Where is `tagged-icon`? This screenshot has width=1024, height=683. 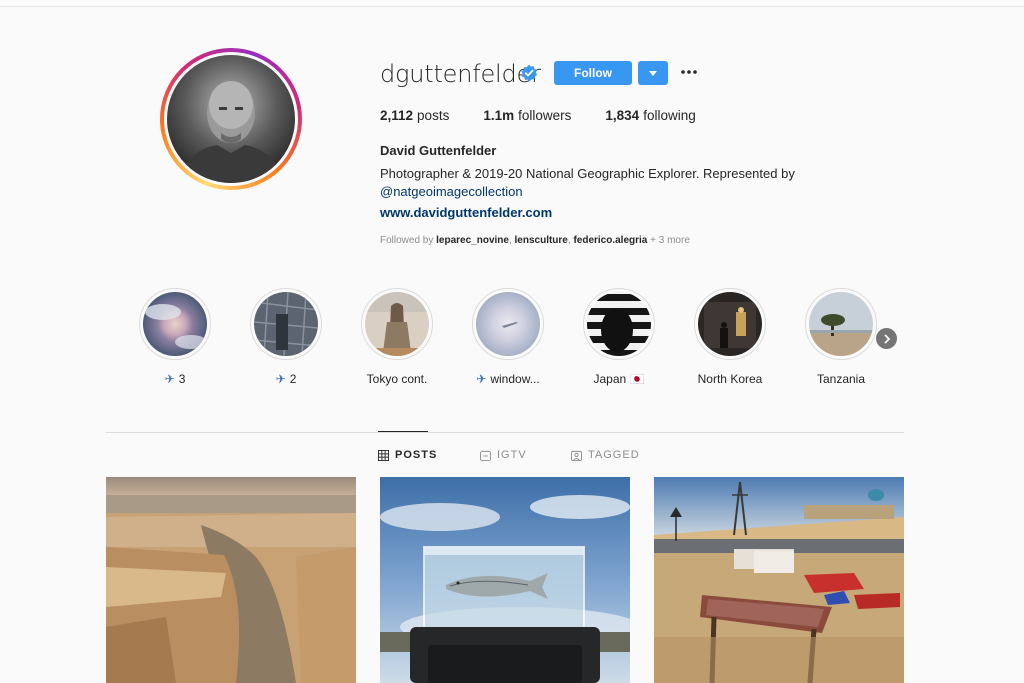
tagged-icon is located at coordinates (576, 455).